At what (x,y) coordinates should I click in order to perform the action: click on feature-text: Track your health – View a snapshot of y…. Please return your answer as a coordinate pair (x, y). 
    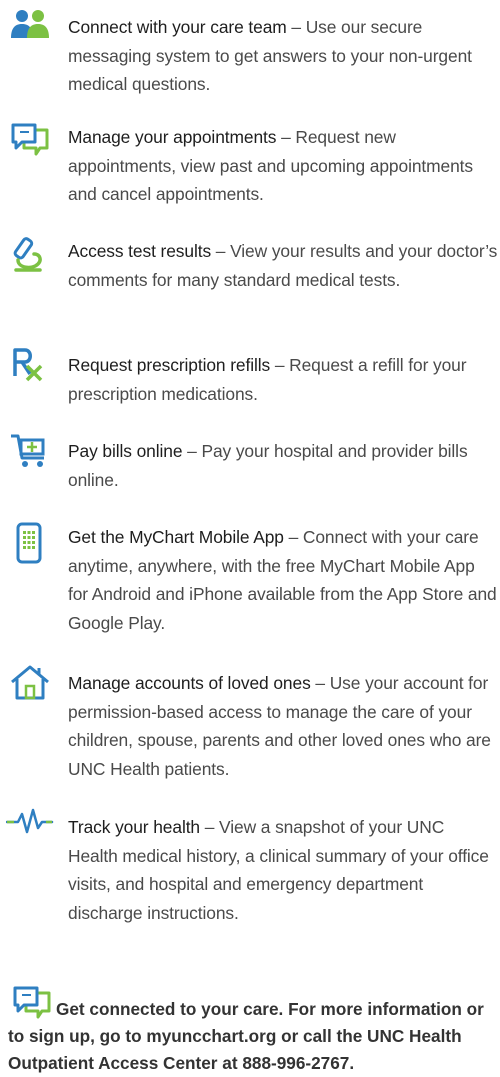
    Looking at the image, I should click on (283, 870).